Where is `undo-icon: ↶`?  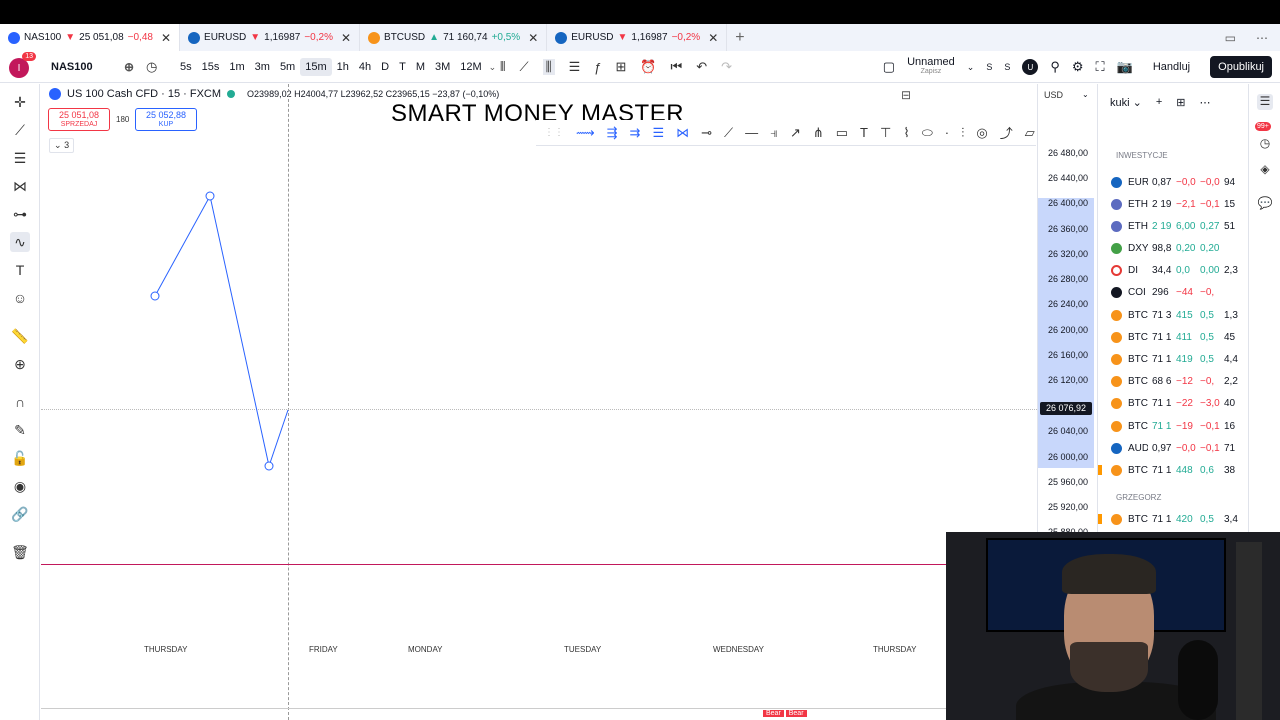
undo-icon: ↶ is located at coordinates (701, 67).